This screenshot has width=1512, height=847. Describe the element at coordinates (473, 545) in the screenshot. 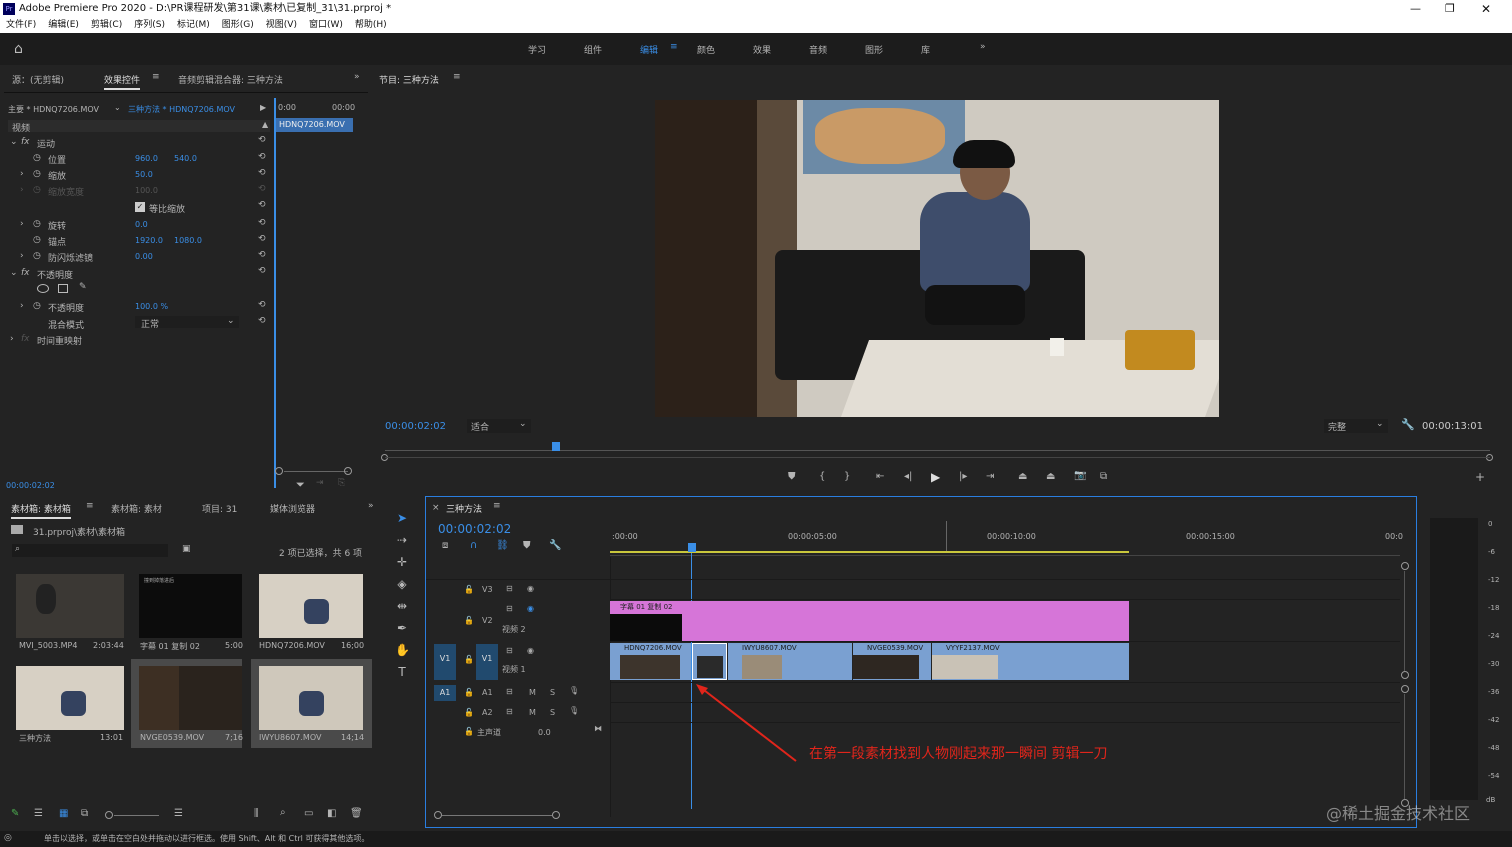

I see `snap-icon: ∩` at that location.